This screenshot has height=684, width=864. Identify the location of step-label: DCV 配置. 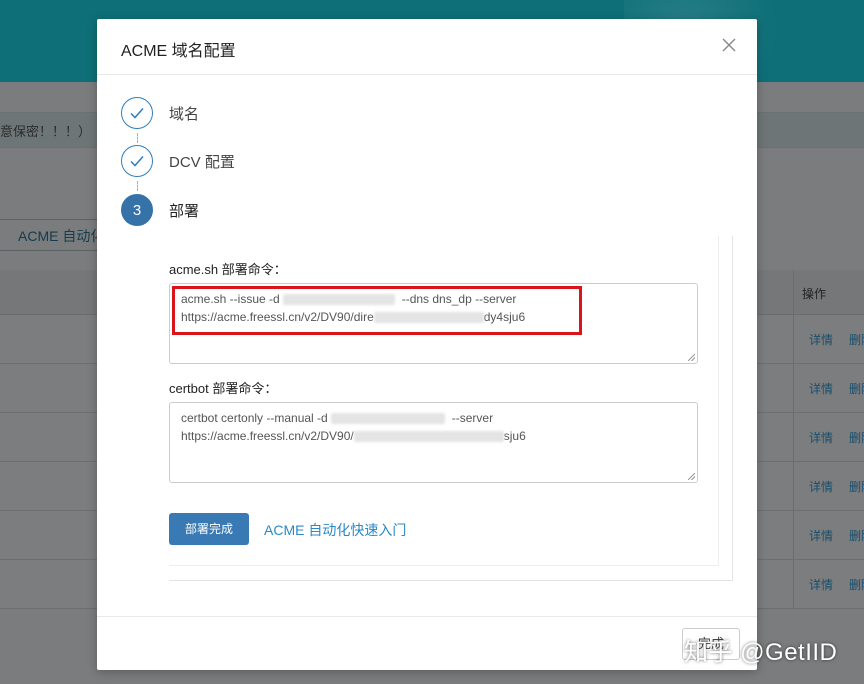
(202, 162).